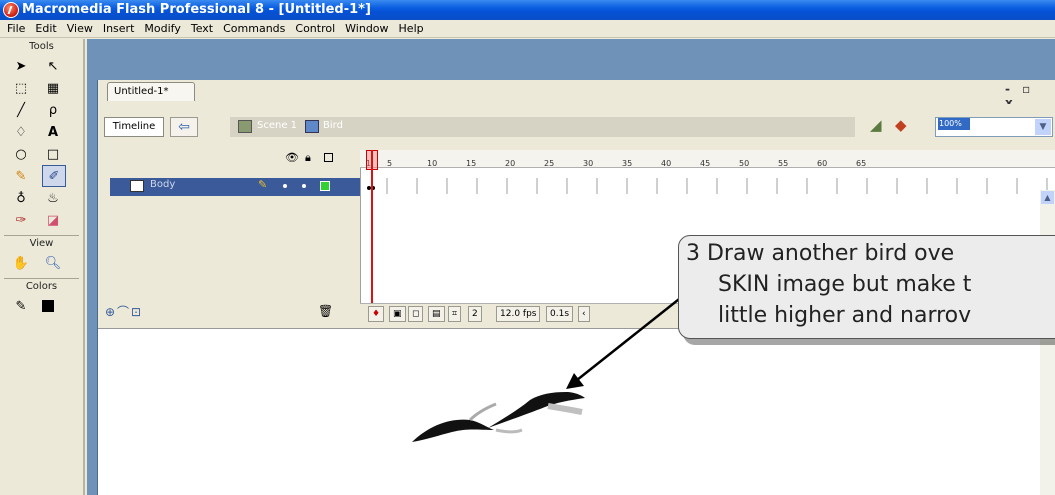 The image size is (1055, 495). Describe the element at coordinates (21, 66) in the screenshot. I see `arrow-tool-icon: ➤` at that location.